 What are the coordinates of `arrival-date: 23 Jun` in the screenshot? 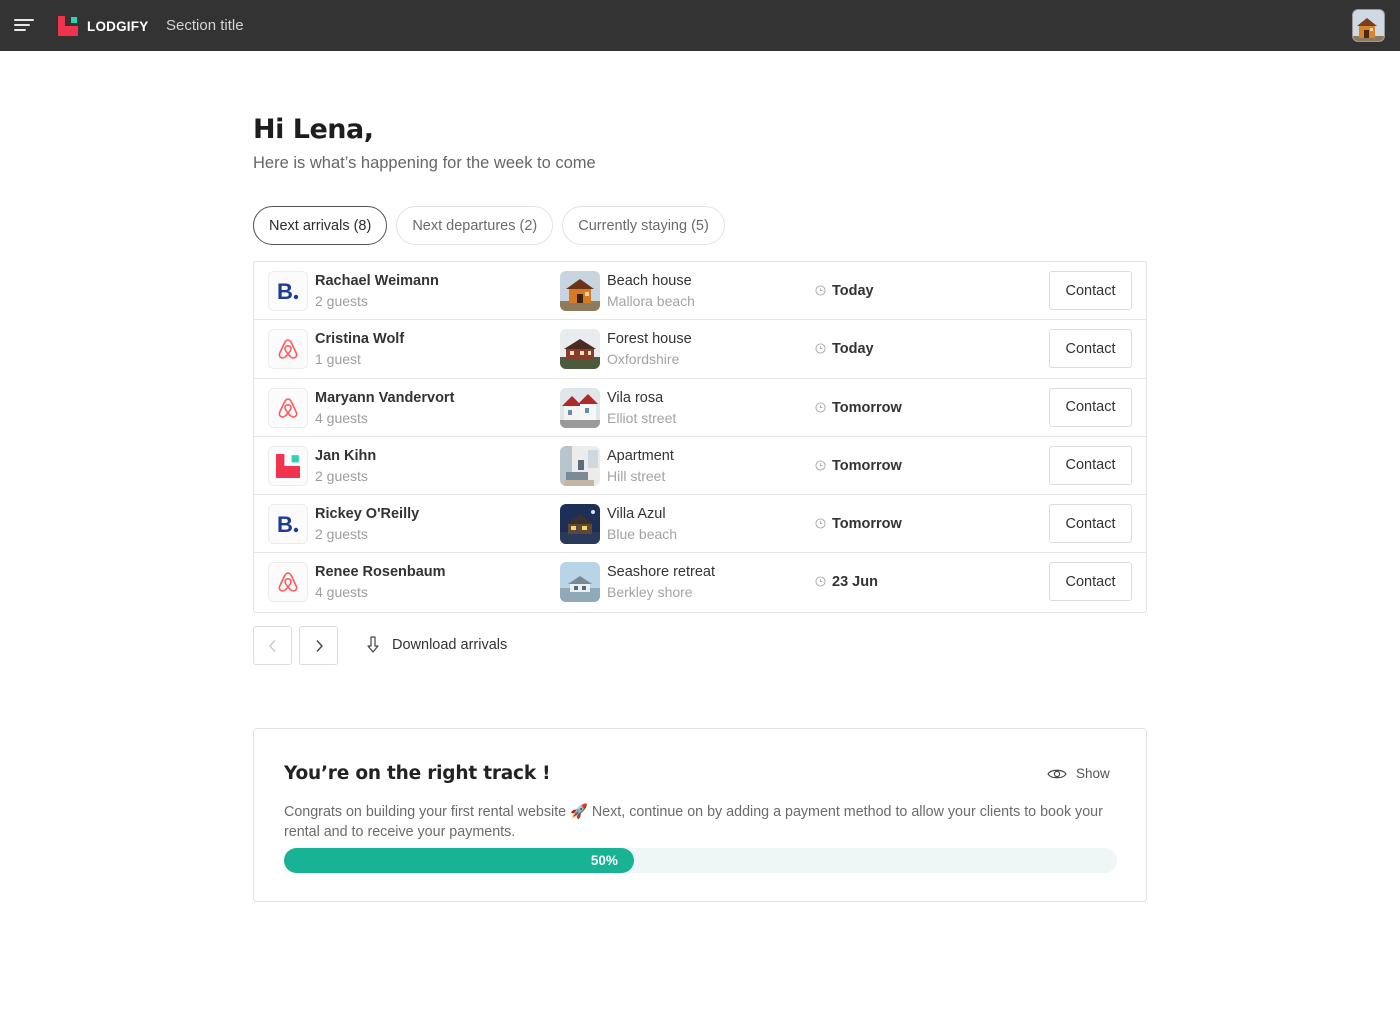 It's located at (855, 582).